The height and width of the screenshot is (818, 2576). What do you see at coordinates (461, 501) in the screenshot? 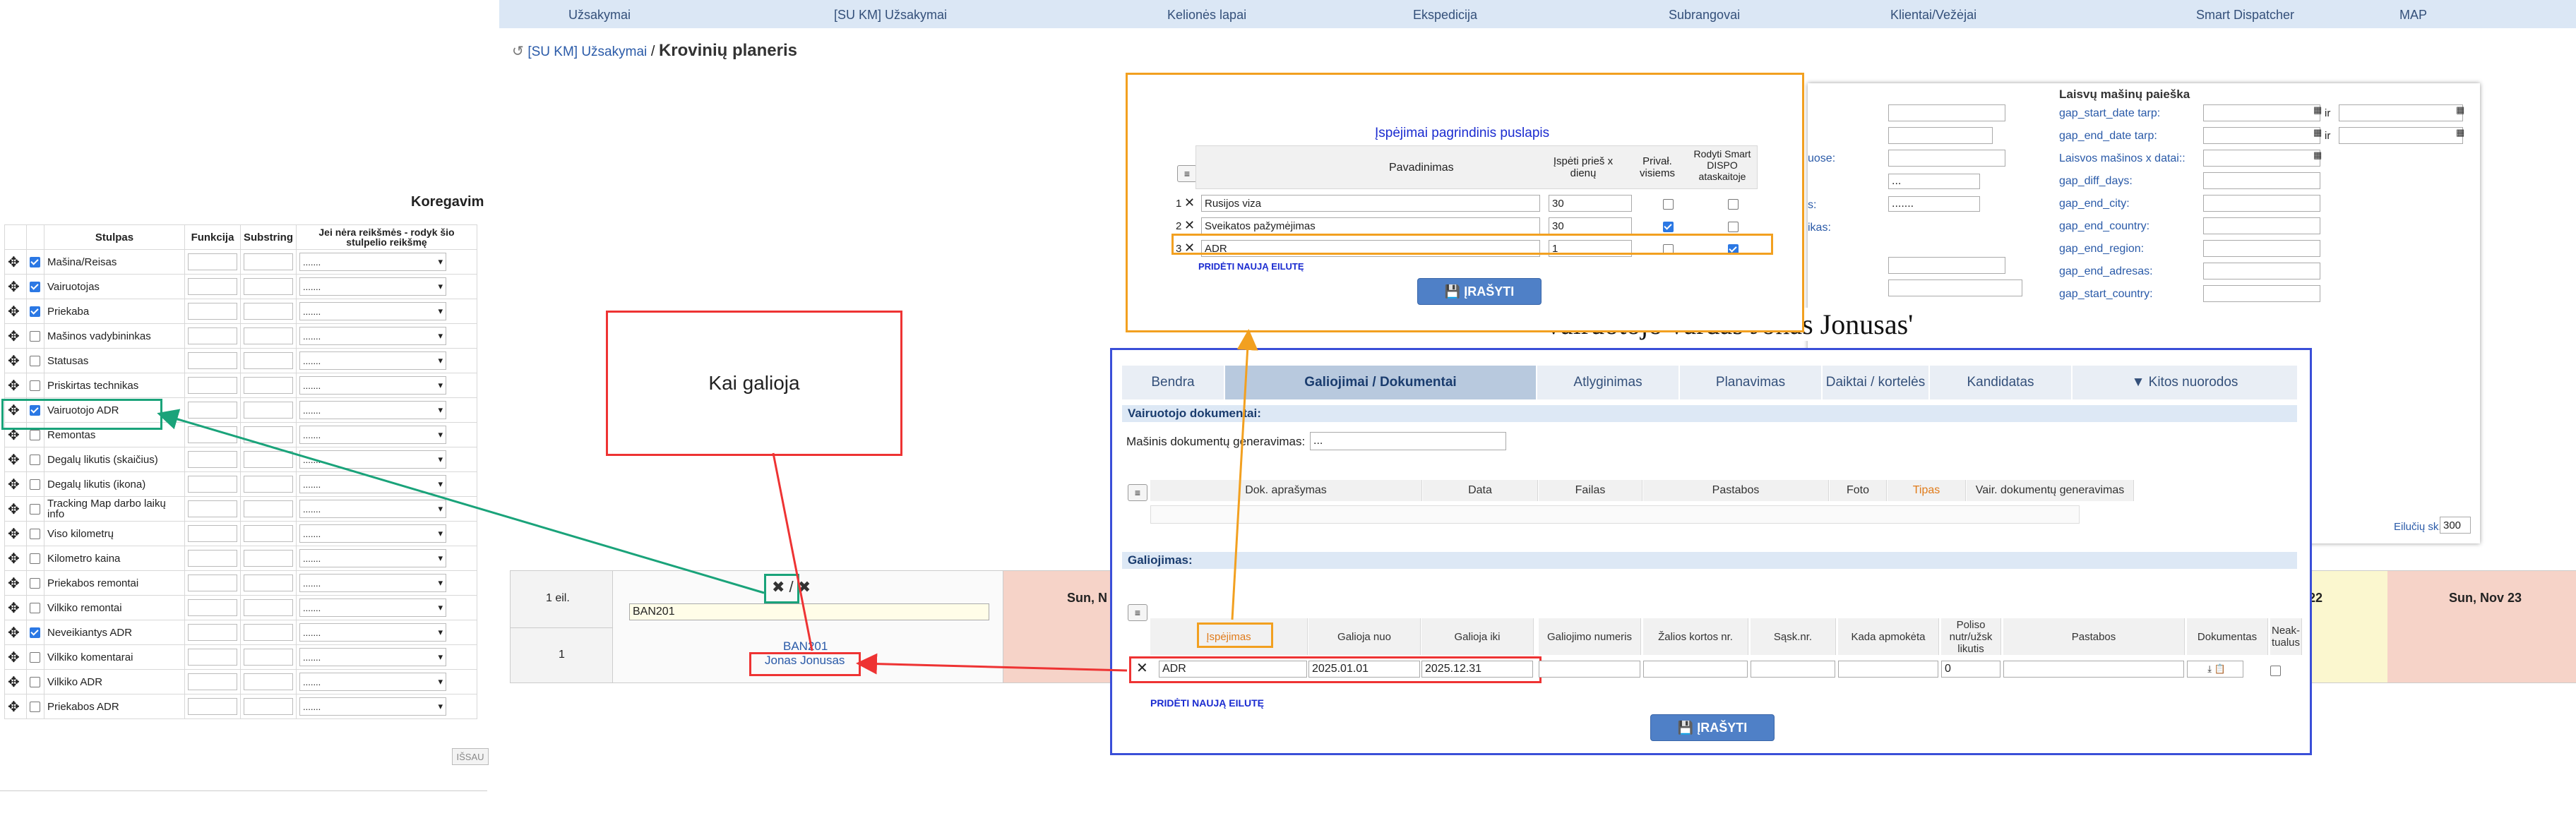
I see `arrow-green` at bounding box center [461, 501].